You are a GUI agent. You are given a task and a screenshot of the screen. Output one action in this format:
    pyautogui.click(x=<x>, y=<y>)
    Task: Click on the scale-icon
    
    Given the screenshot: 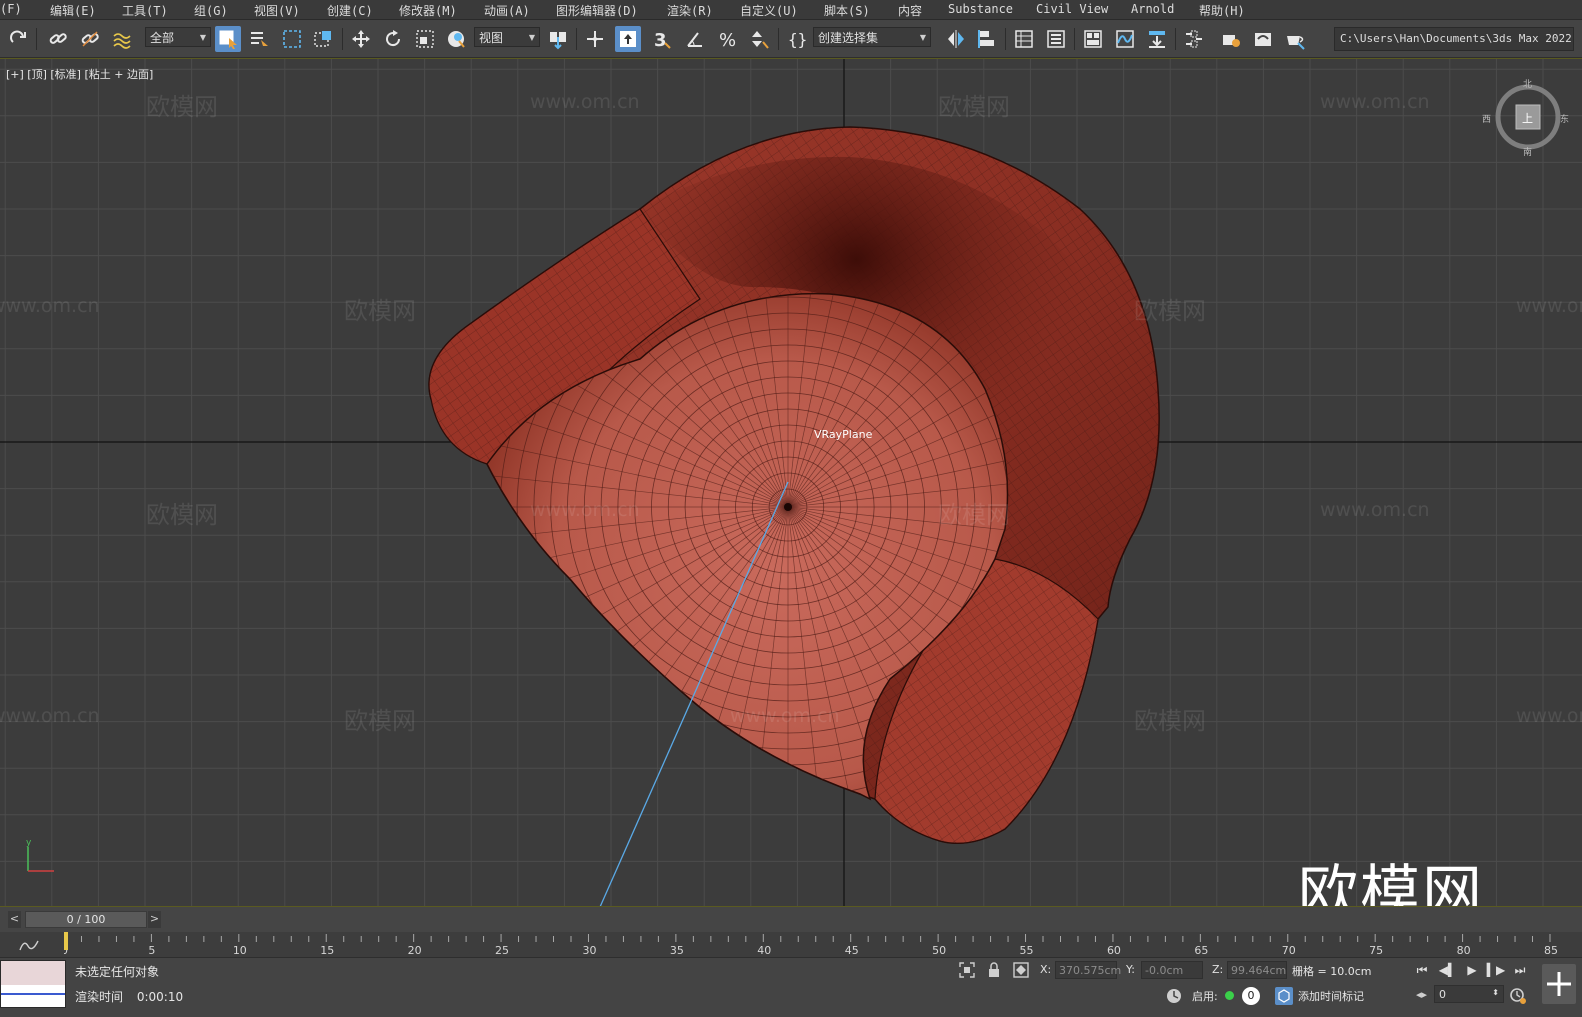 What is the action you would take?
    pyautogui.click(x=425, y=39)
    